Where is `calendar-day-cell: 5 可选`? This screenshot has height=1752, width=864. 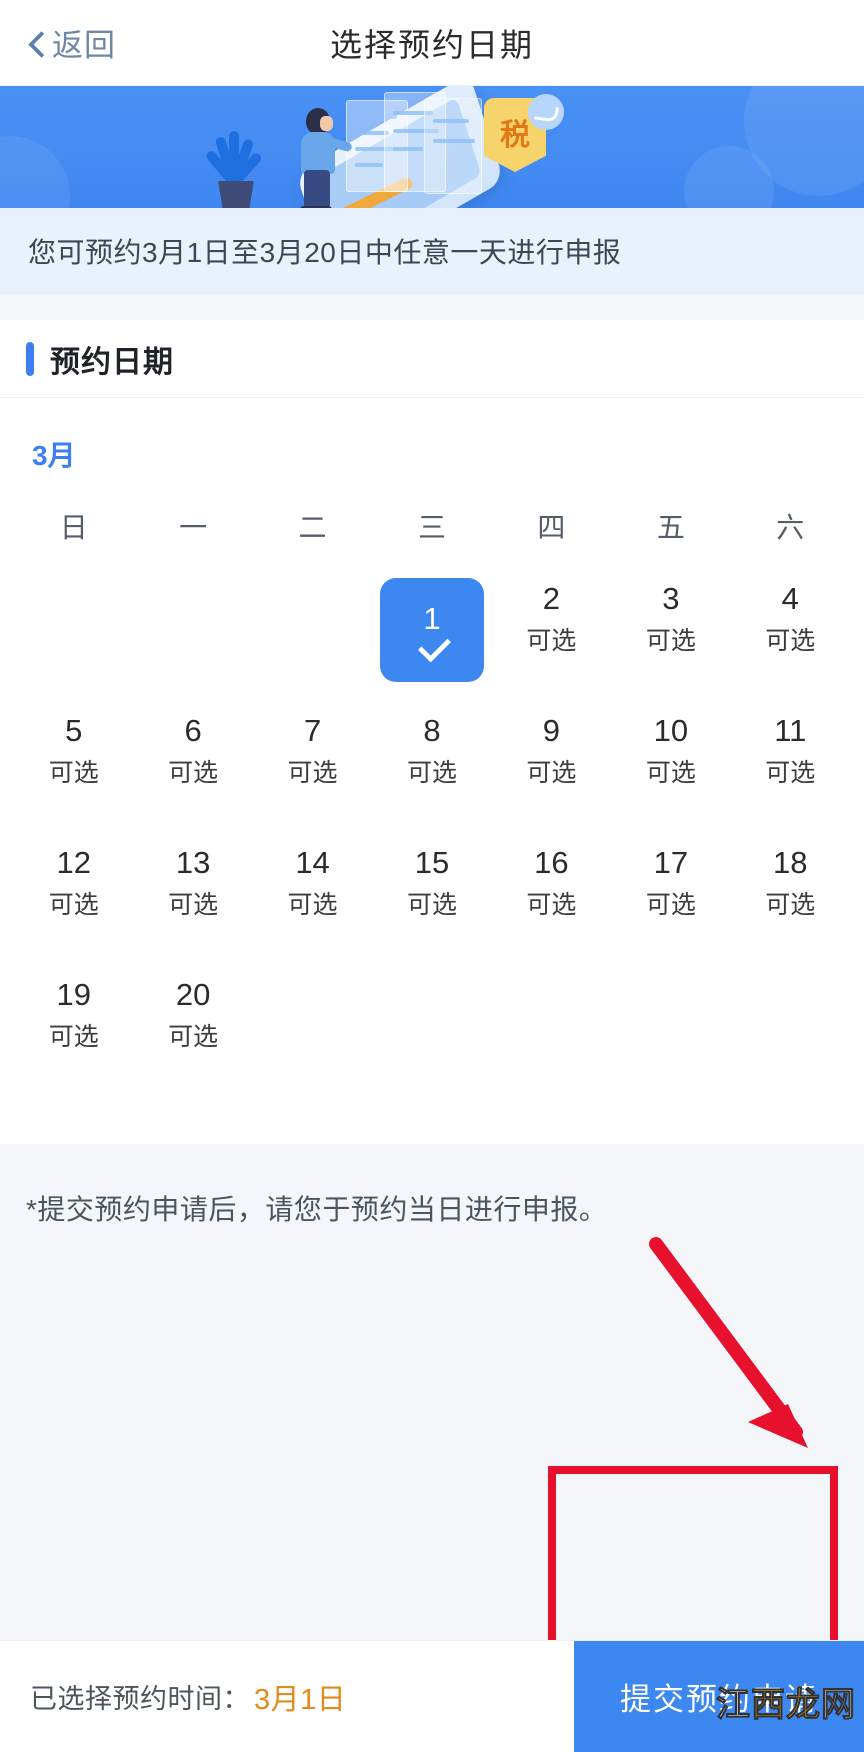
calendar-day-cell: 5 可选 is located at coordinates (73, 770).